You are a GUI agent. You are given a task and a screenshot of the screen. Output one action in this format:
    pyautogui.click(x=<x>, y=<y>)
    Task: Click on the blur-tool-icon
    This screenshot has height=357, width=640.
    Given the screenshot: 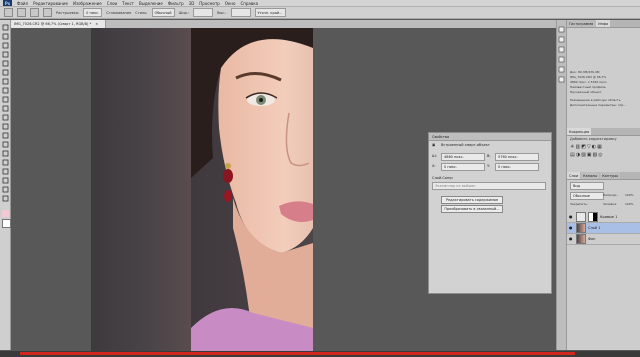 What is the action you would take?
    pyautogui.click(x=5, y=135)
    